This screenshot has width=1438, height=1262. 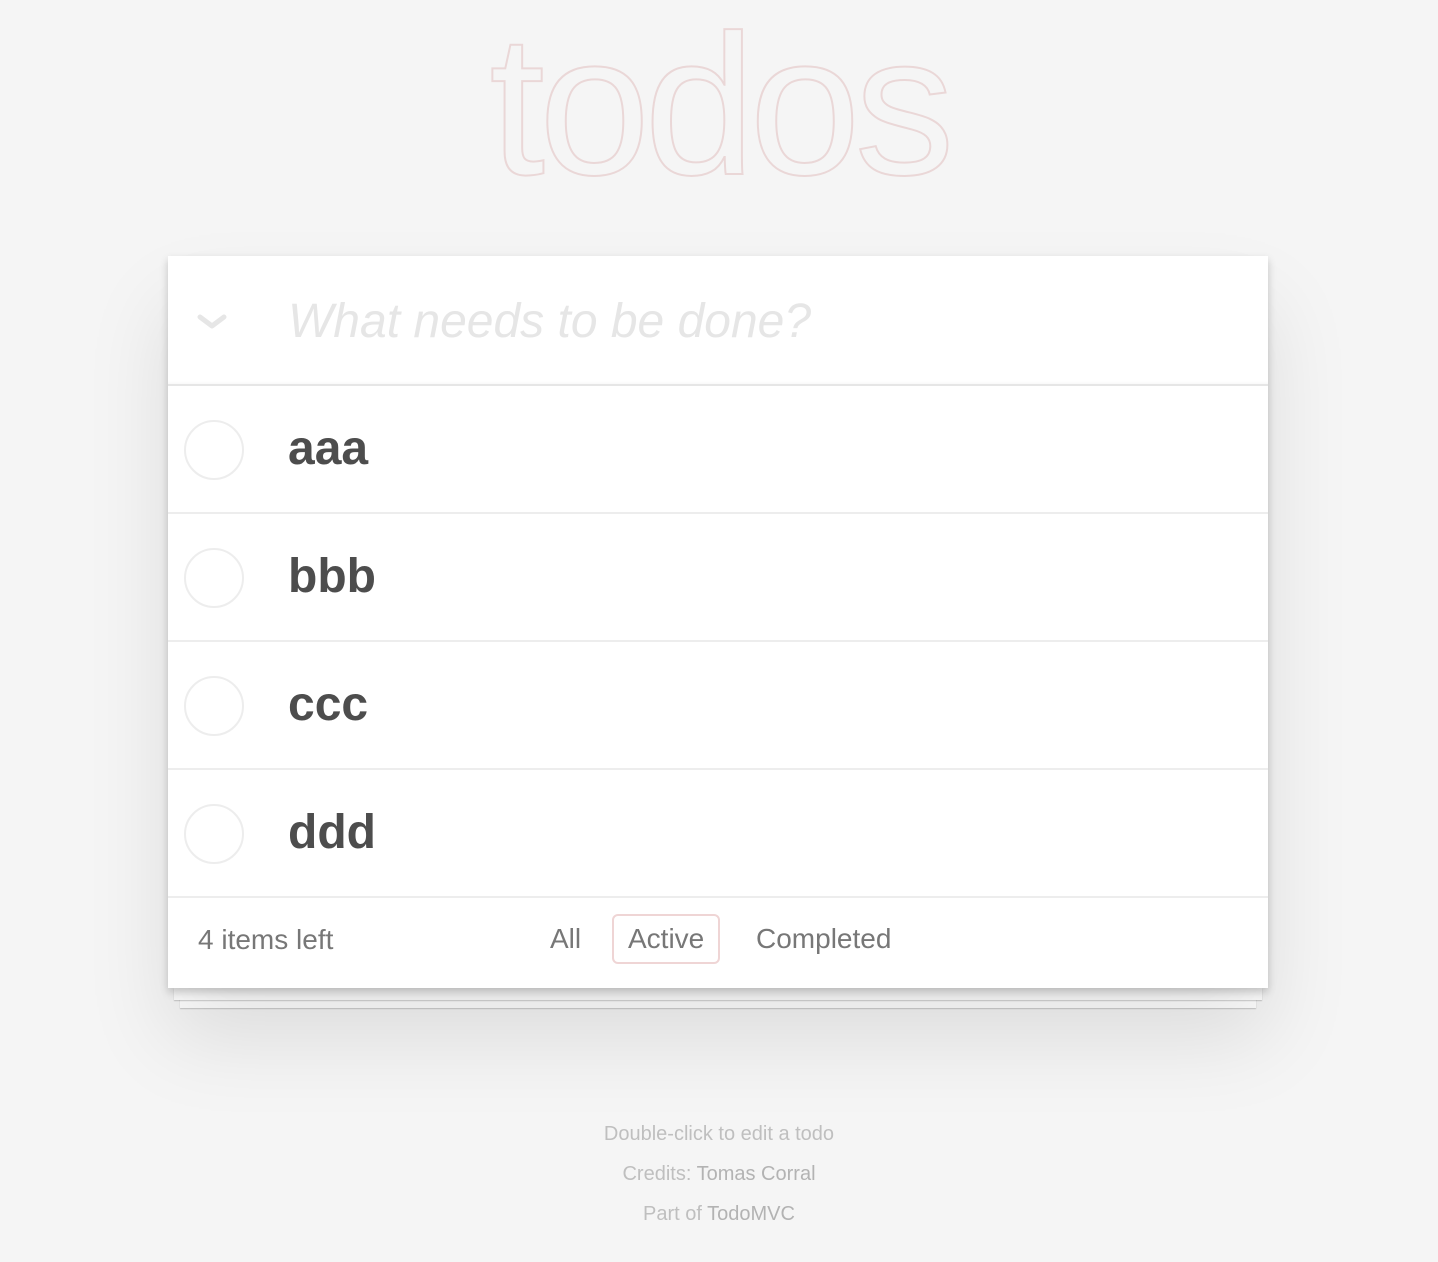 What do you see at coordinates (768, 321) in the screenshot?
I see `new-todo-input` at bounding box center [768, 321].